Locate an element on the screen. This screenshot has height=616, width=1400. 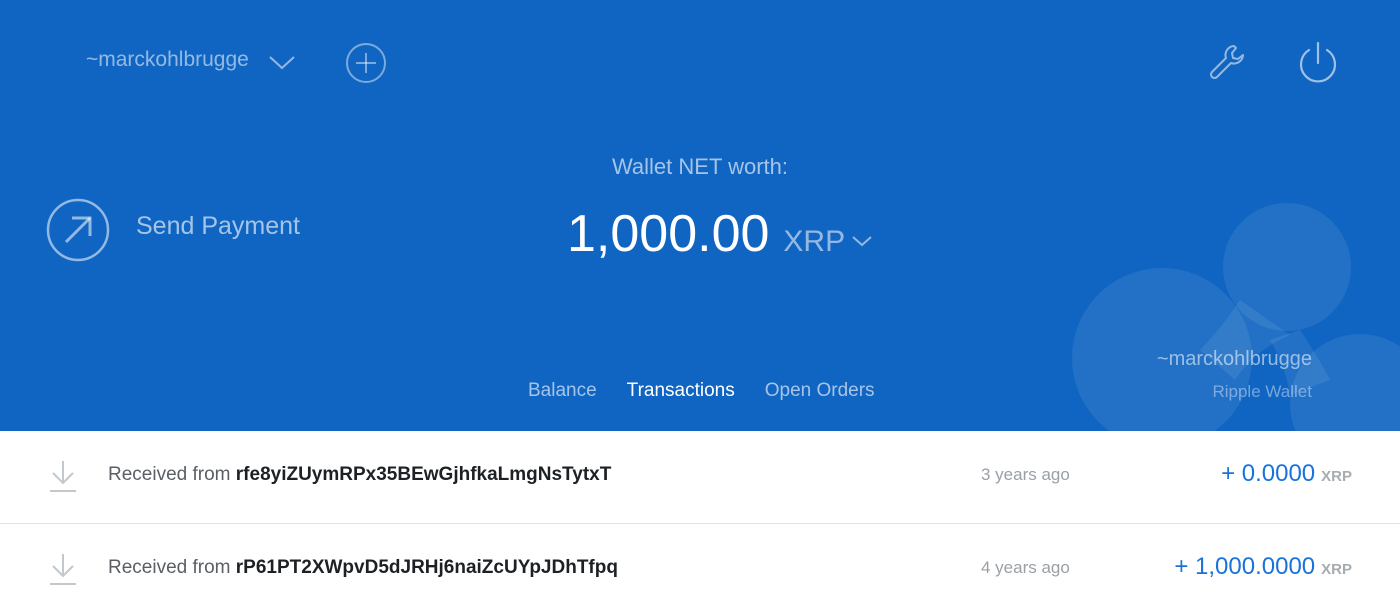
transaction-address: rP61PT2XWpvD5dJRHj6naiZcUYpJDhTfpq is located at coordinates (427, 567).